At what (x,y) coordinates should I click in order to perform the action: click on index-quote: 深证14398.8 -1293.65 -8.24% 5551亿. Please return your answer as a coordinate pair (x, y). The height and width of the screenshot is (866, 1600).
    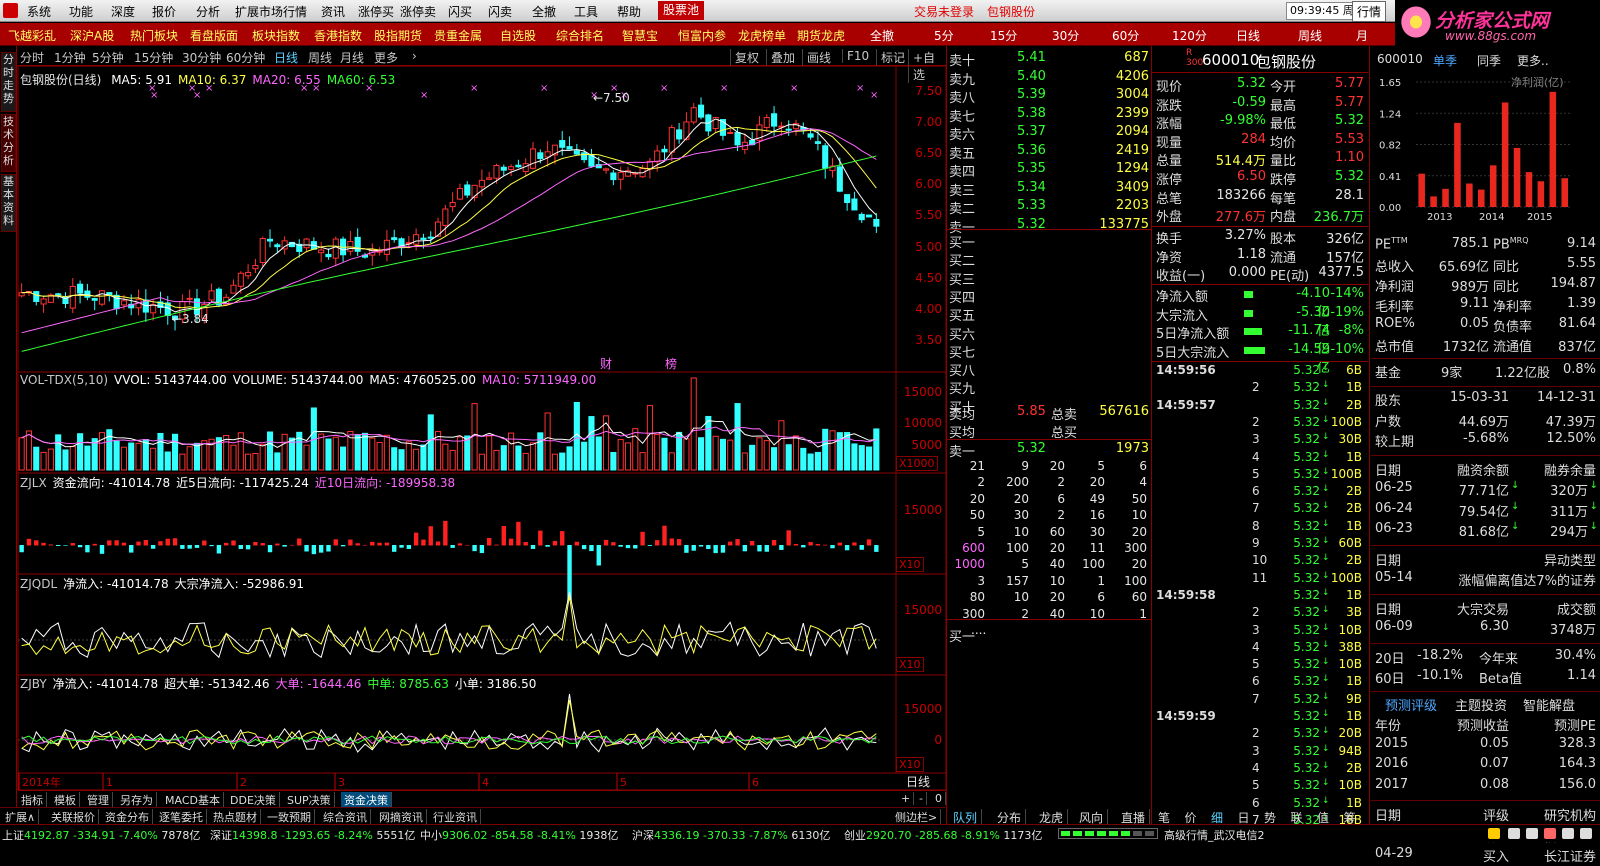
    Looking at the image, I should click on (312, 835).